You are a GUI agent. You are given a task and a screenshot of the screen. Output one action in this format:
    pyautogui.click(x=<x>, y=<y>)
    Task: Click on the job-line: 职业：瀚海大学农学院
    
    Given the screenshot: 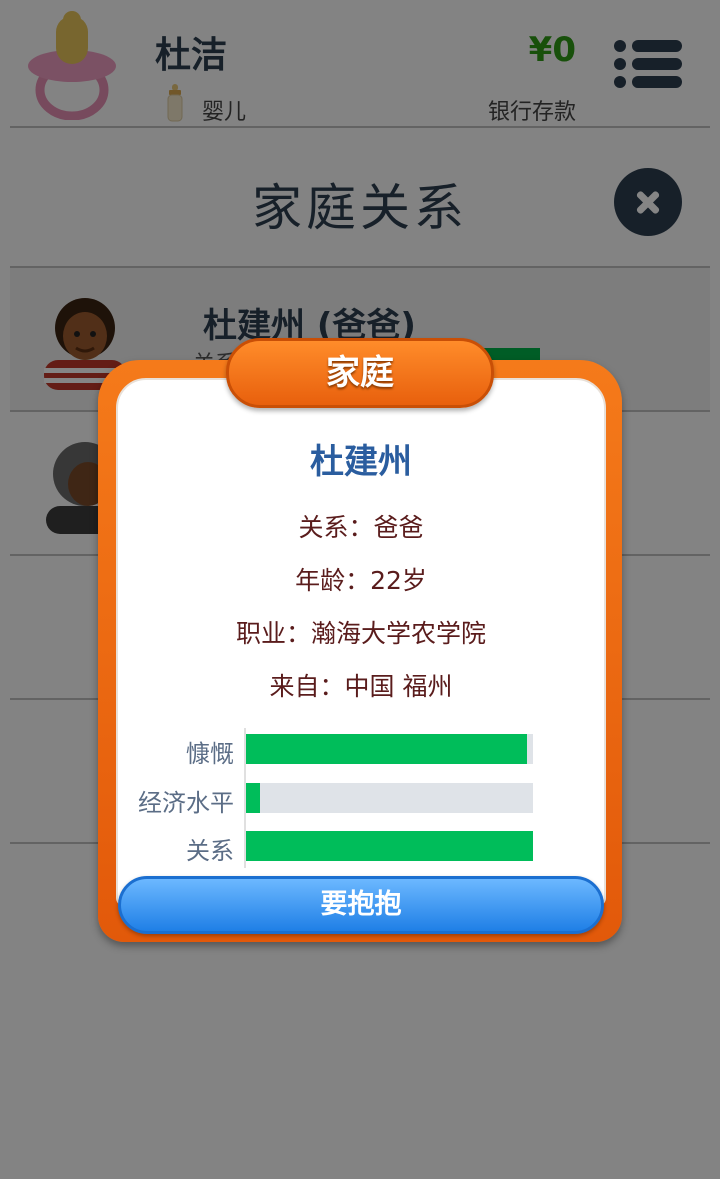 What is the action you would take?
    pyautogui.click(x=360, y=633)
    